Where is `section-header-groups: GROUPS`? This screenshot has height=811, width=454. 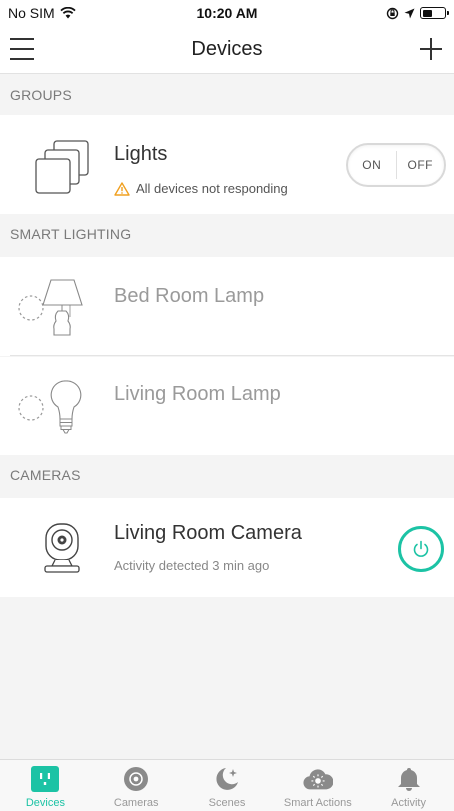 section-header-groups: GROUPS is located at coordinates (227, 95).